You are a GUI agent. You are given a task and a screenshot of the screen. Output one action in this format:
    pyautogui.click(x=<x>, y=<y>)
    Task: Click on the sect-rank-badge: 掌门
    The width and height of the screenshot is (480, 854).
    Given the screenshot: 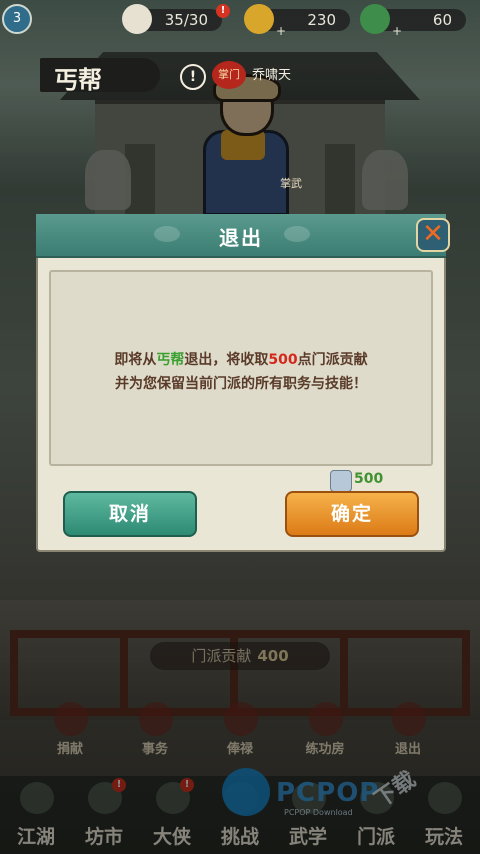 What is the action you would take?
    pyautogui.click(x=229, y=75)
    